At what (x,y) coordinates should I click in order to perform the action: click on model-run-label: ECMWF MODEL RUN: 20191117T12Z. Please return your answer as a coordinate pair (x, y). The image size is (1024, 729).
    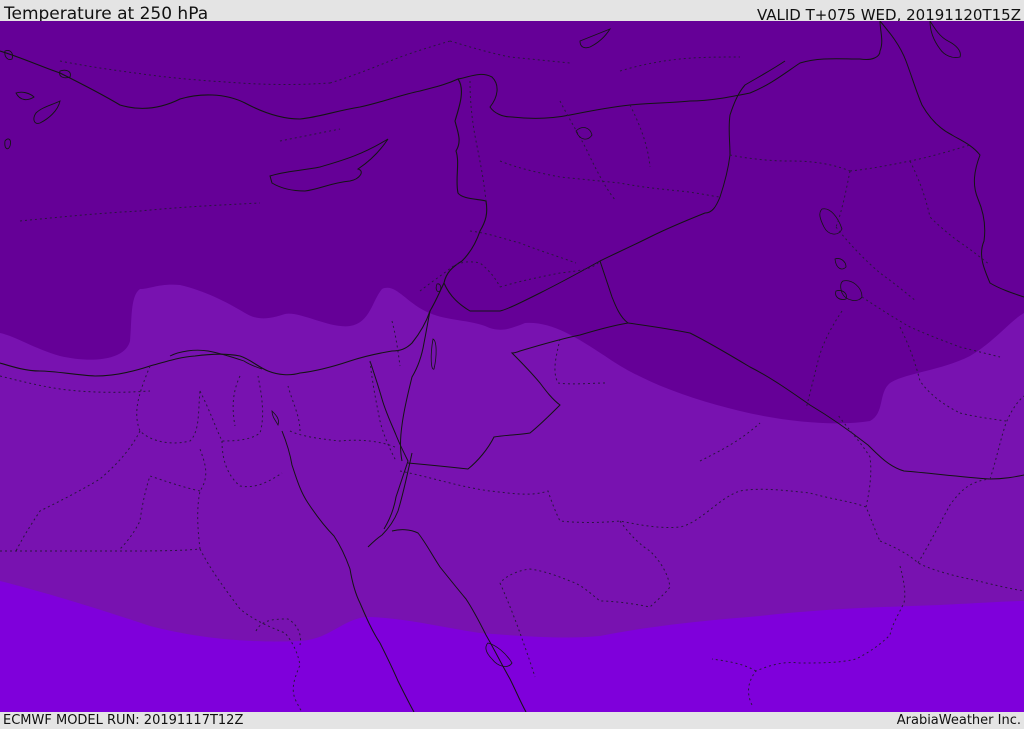
    Looking at the image, I should click on (123, 720).